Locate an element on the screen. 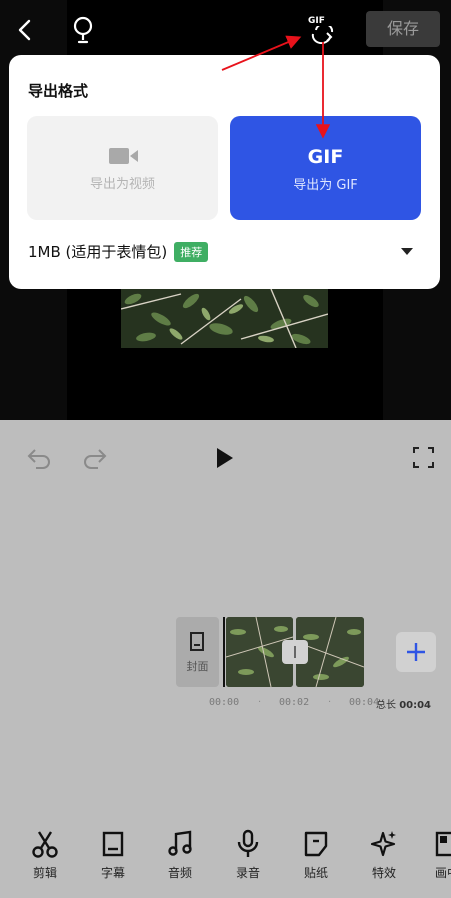 The image size is (451, 898). tool-label: 贴纸 is located at coordinates (315, 873).